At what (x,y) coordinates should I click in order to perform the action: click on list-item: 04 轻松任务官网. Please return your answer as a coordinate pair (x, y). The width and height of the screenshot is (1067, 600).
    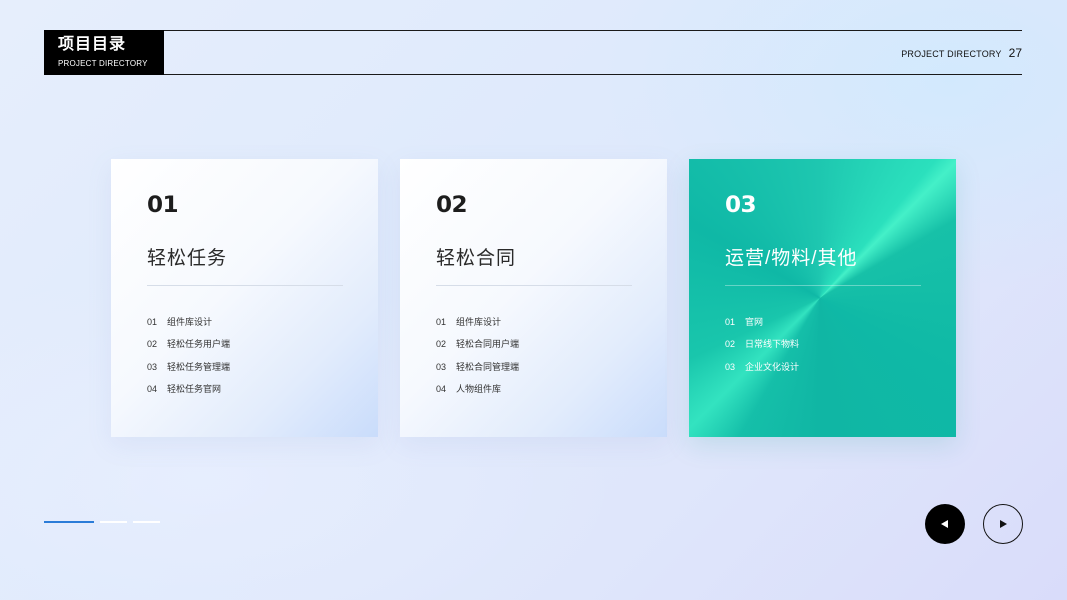
    Looking at the image, I should click on (244, 389).